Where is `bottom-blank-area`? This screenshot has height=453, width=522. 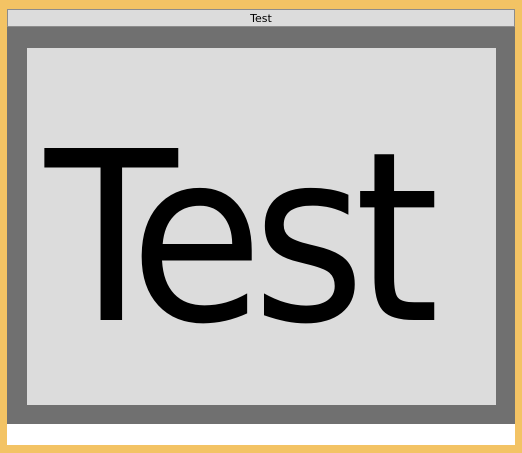
bottom-blank-area is located at coordinates (261, 434).